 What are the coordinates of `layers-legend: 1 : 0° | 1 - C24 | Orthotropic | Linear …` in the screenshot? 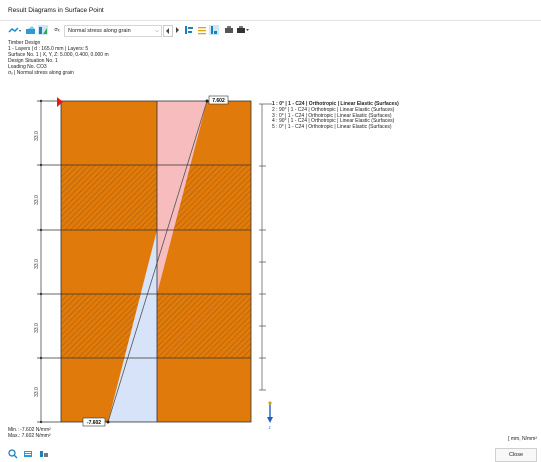 It's located at (335, 116).